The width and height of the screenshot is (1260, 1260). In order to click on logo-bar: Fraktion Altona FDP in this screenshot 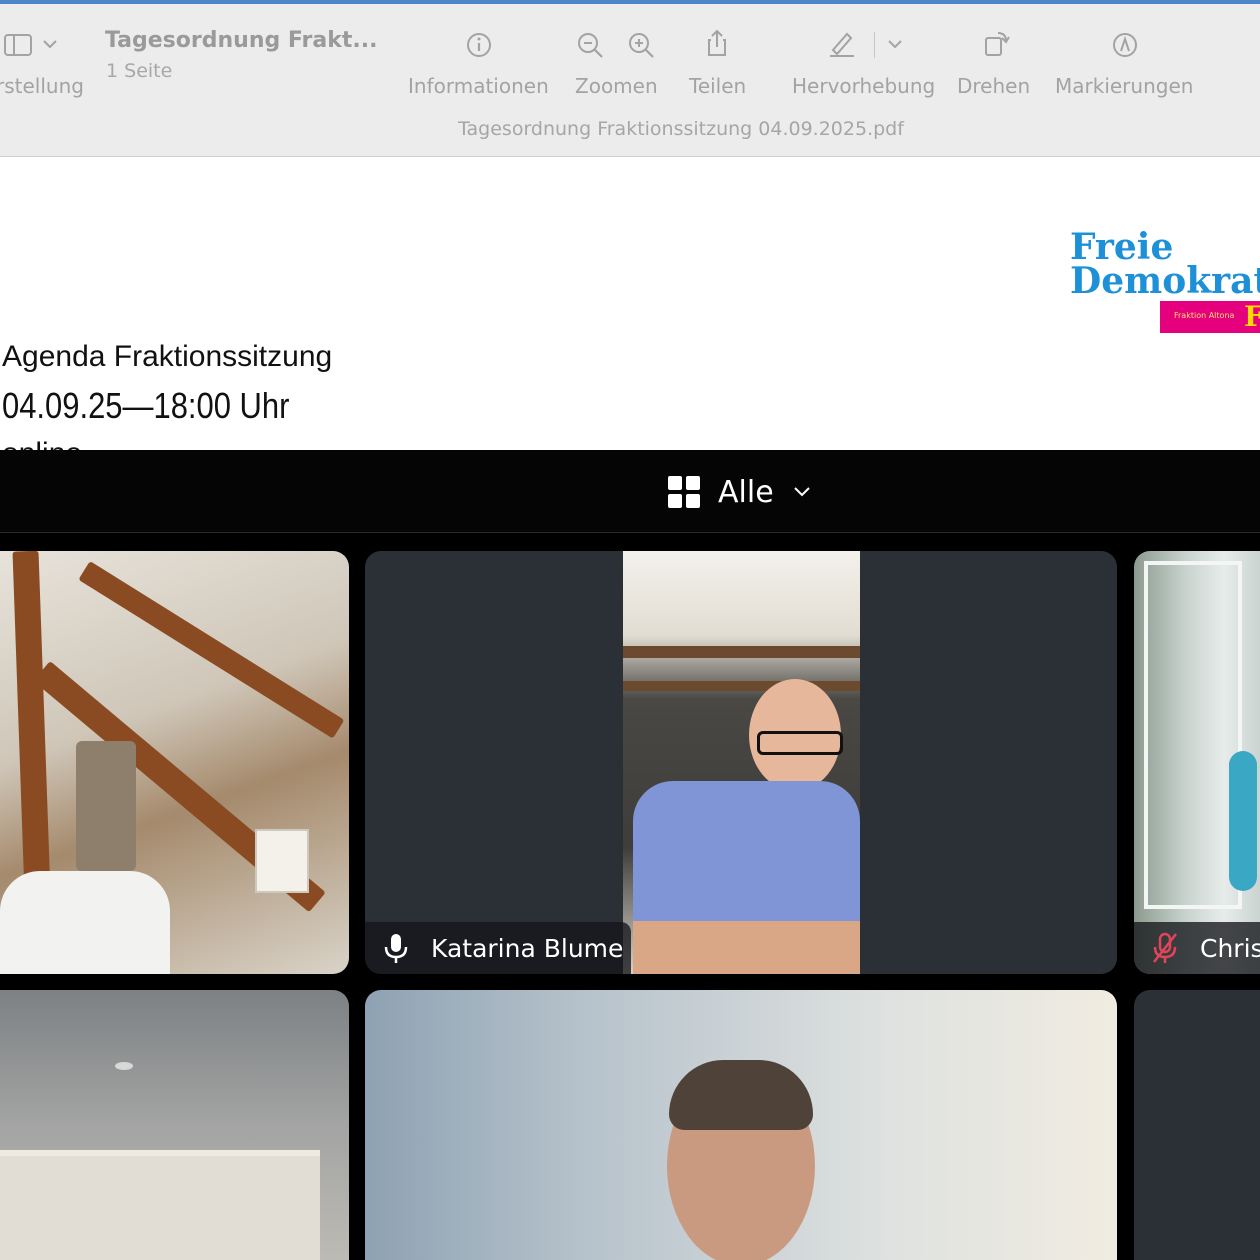, I will do `click(1210, 317)`.